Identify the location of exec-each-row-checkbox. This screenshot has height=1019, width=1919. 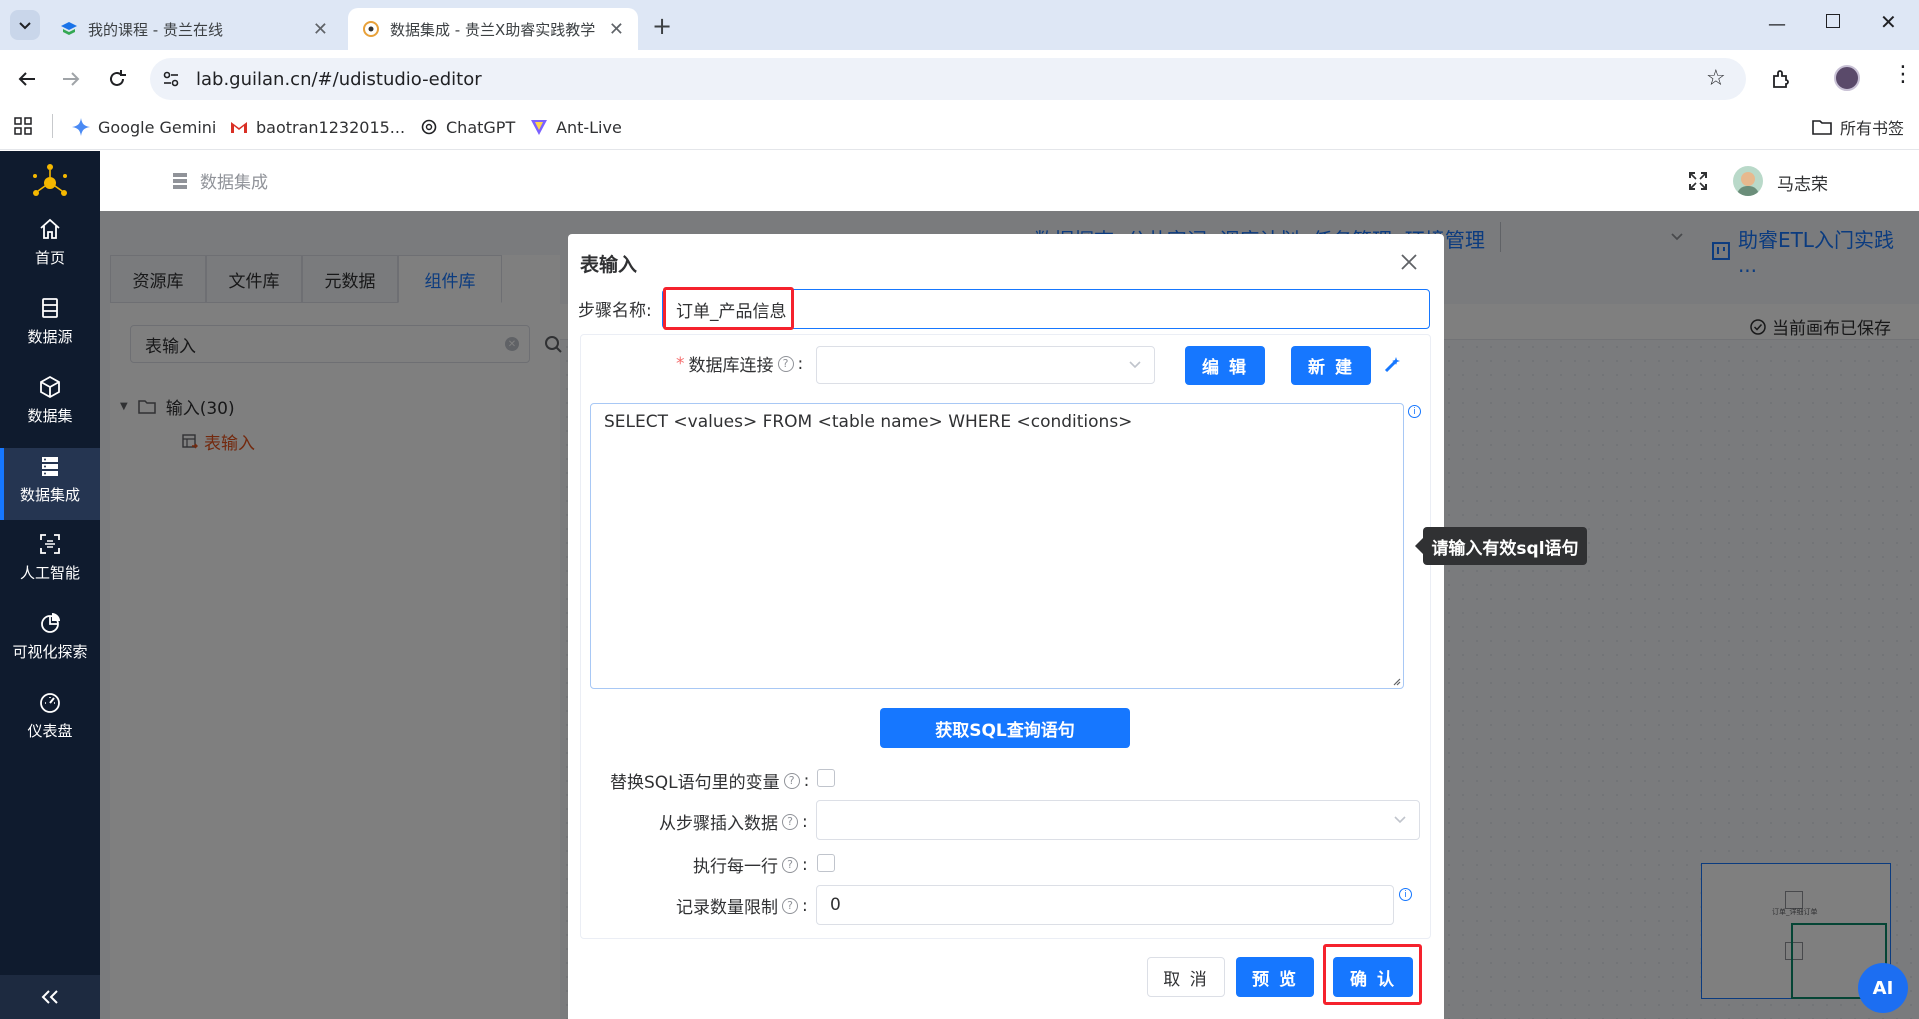
(826, 863).